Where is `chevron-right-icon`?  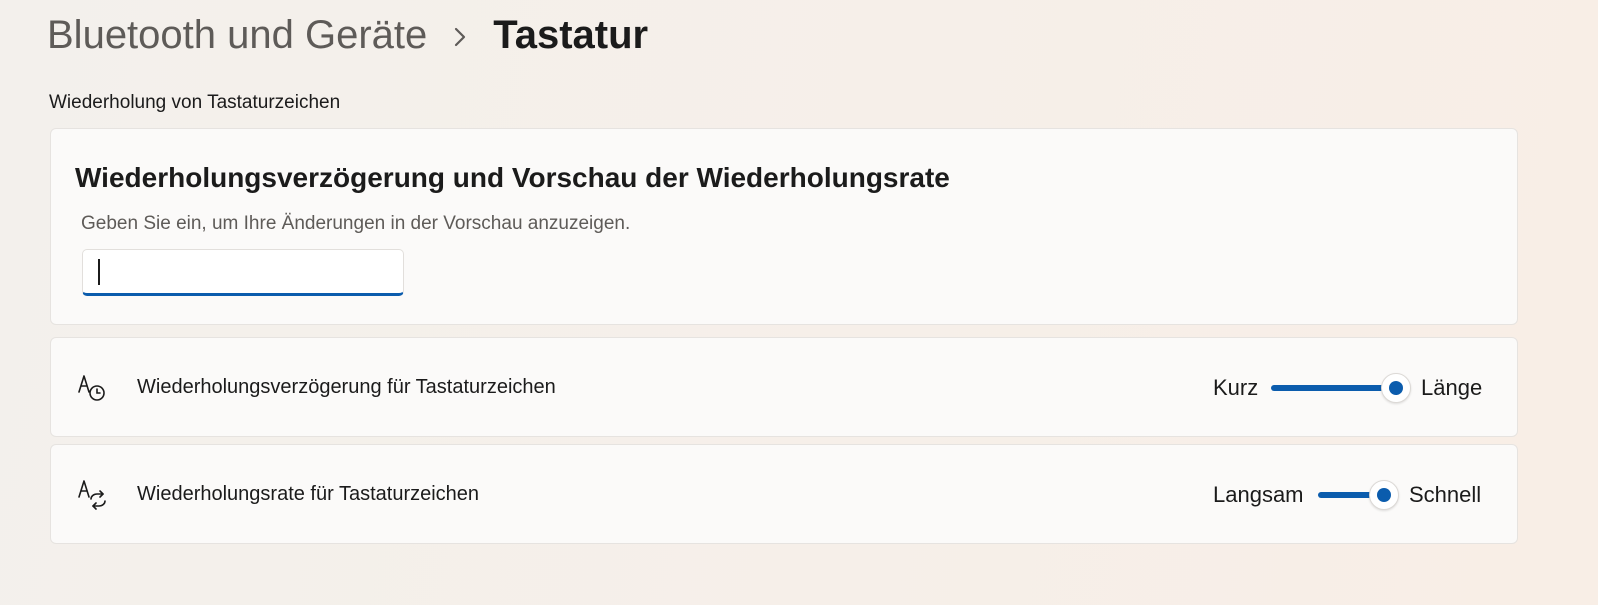
chevron-right-icon is located at coordinates (460, 35).